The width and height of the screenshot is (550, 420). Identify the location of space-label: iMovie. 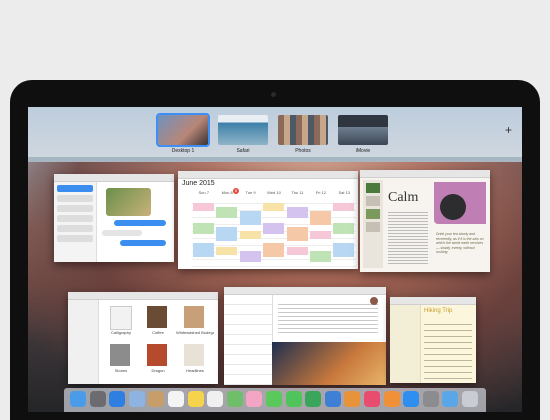
(363, 151).